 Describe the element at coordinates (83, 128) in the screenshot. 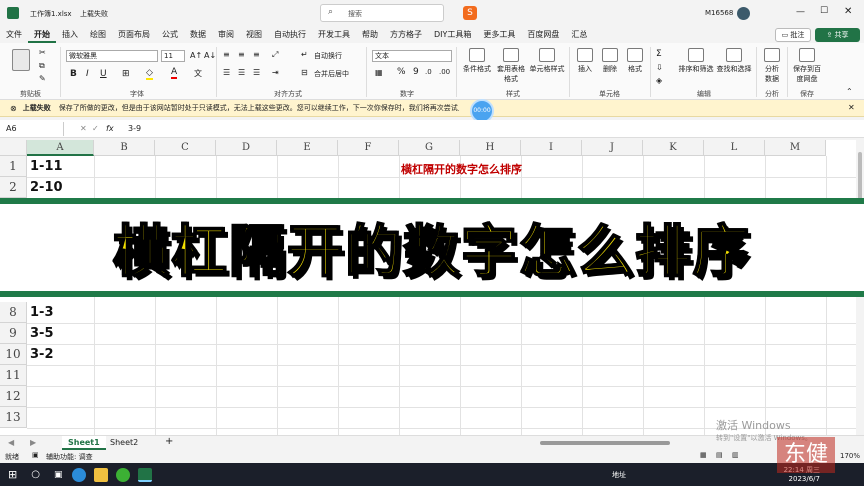

I see `cancel-icon: ✕` at that location.